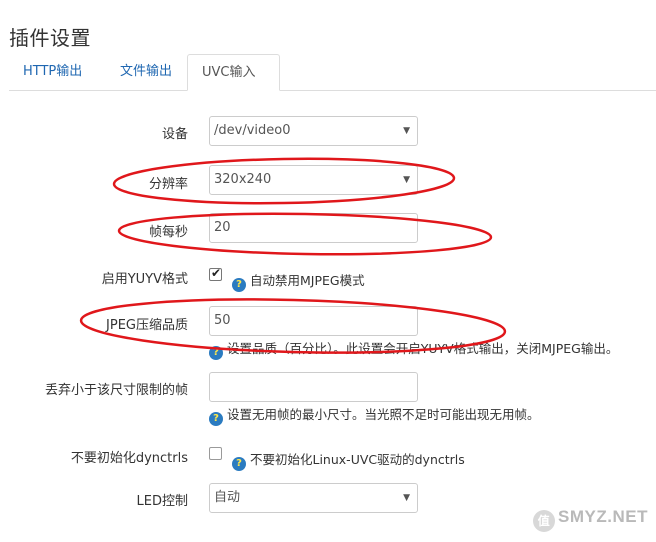 This screenshot has width=656, height=542. What do you see at coordinates (168, 232) in the screenshot?
I see `fps-label: 帧每秒` at bounding box center [168, 232].